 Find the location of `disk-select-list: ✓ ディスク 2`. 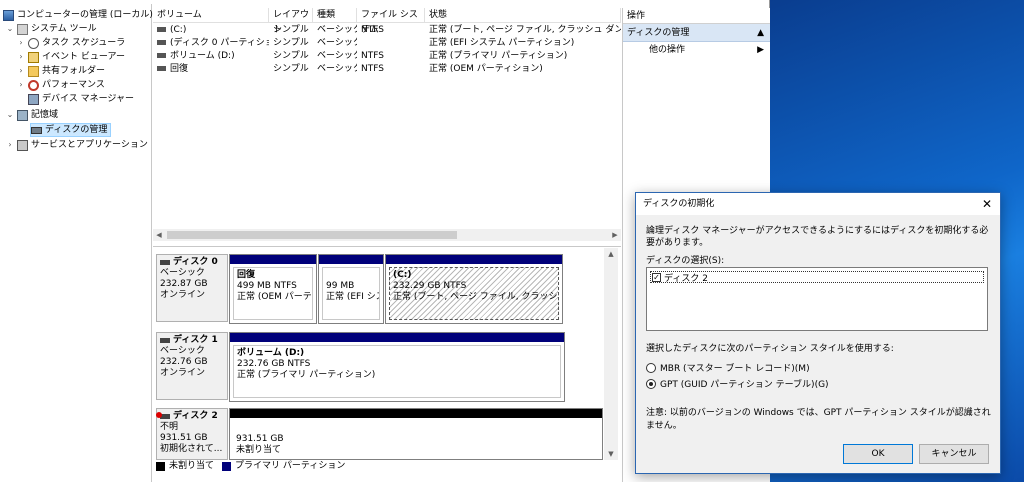

disk-select-list: ✓ ディスク 2 is located at coordinates (817, 299).